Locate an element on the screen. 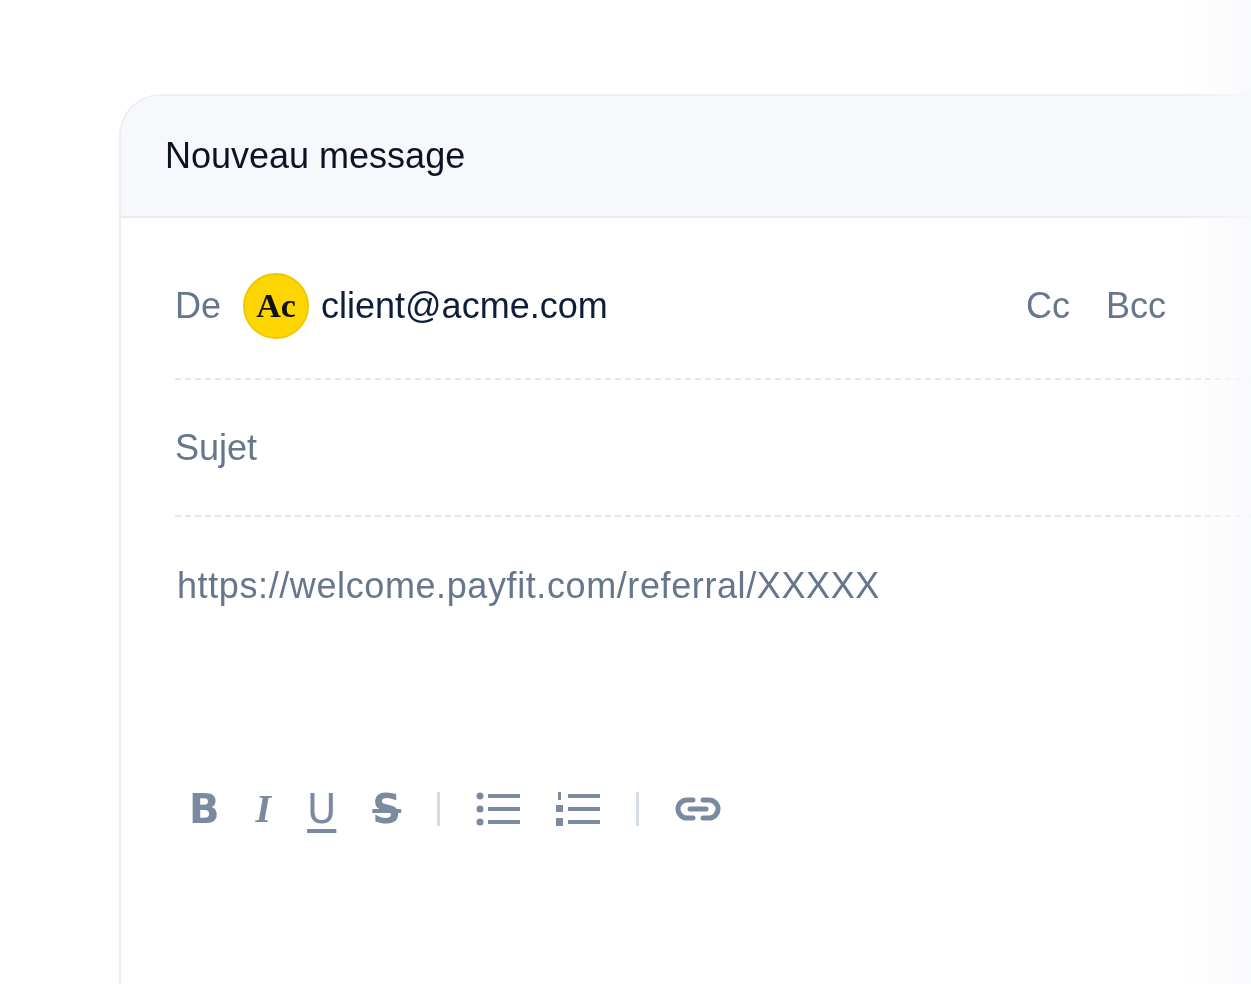 This screenshot has height=984, width=1251. strikethrough-button: S is located at coordinates (387, 809).